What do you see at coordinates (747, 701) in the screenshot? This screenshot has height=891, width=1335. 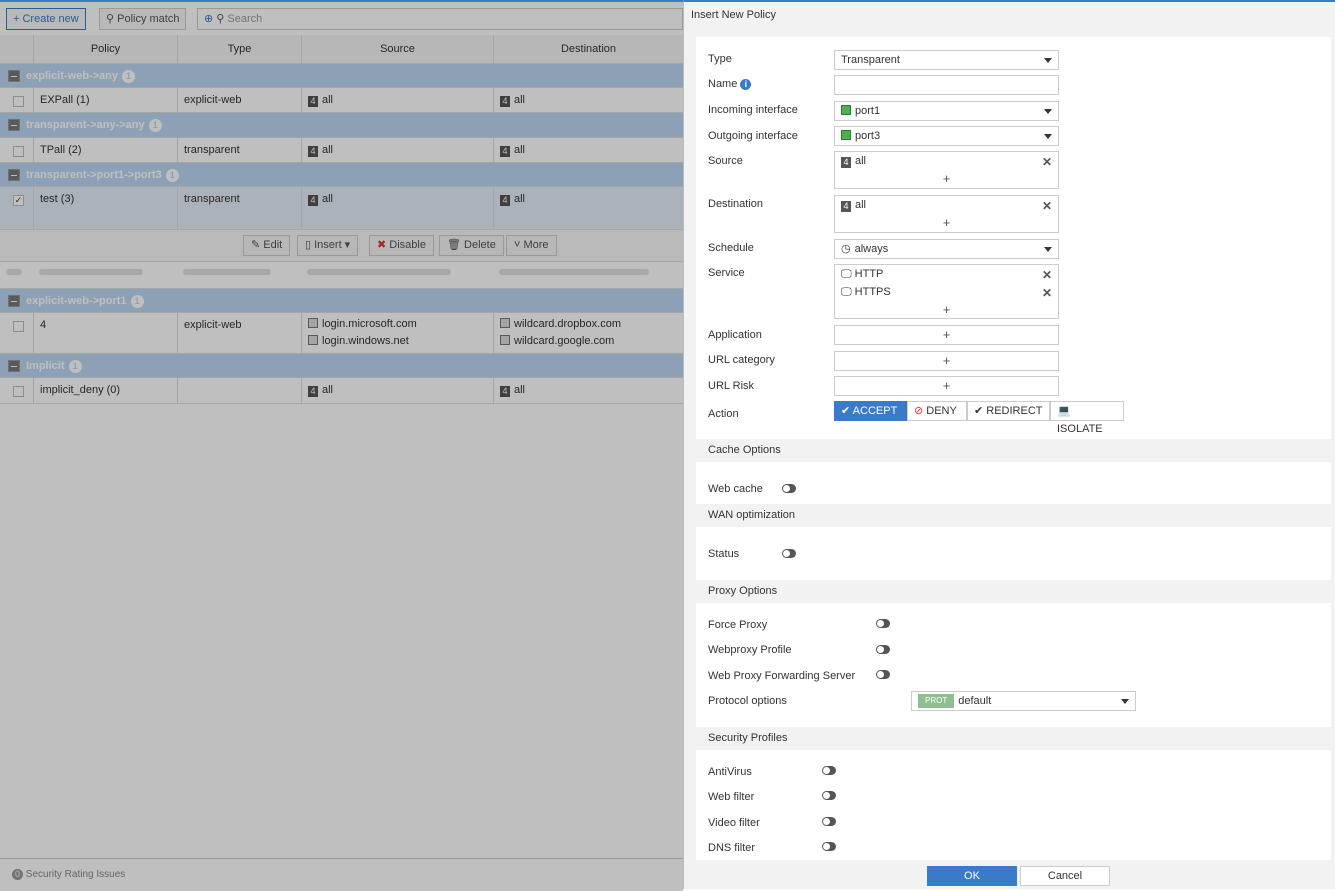 I see `protocol-options-label: Protocol options` at bounding box center [747, 701].